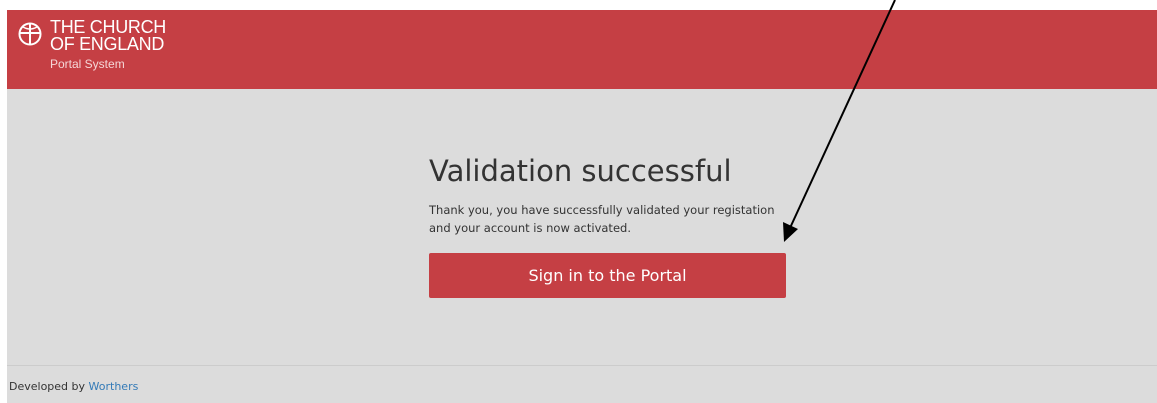  I want to click on logo: THE CHURCH OF ENGLAND Portal System, so click(92, 44).